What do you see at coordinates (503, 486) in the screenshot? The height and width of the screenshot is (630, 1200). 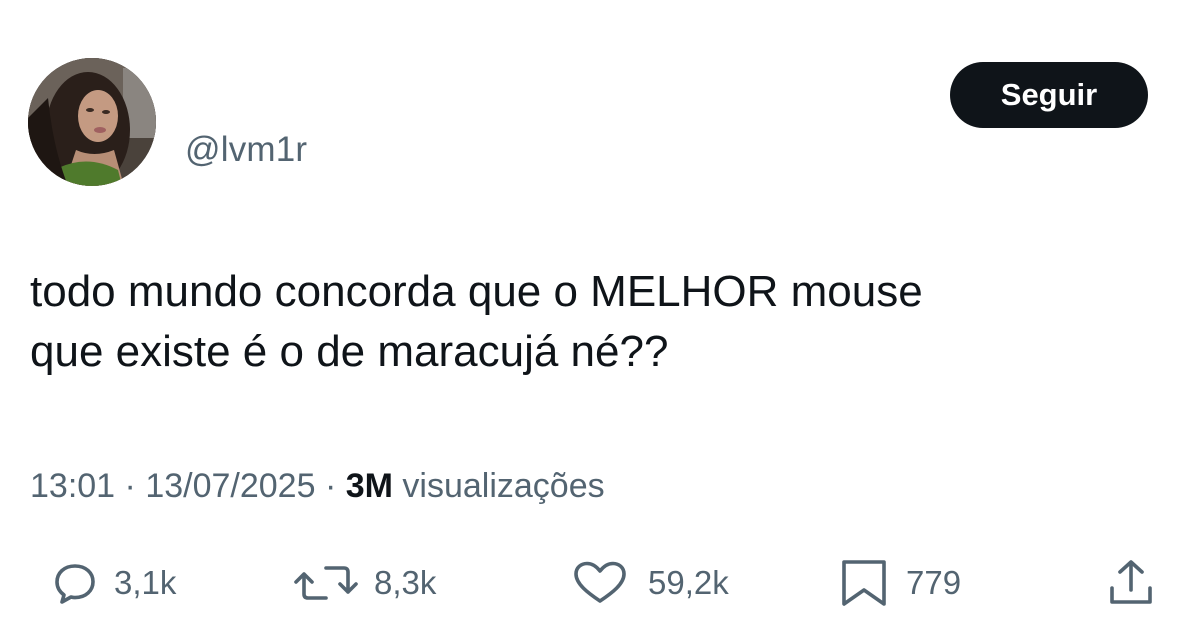 I see `views-label: visualizações` at bounding box center [503, 486].